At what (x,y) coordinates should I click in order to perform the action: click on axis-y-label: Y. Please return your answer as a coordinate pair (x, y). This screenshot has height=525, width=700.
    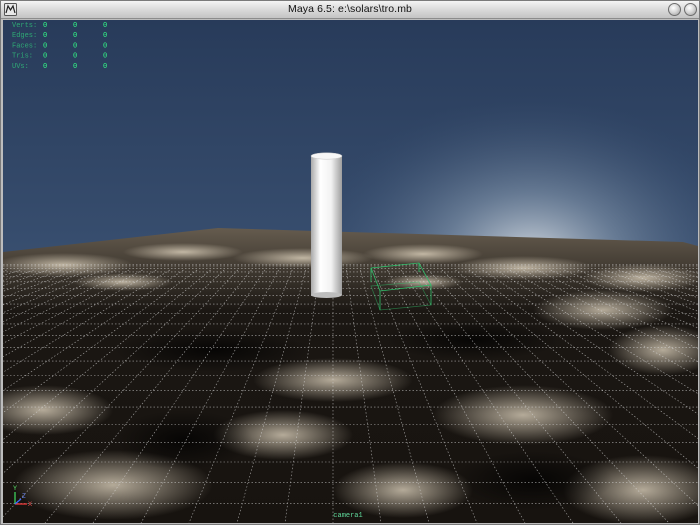
    Looking at the image, I should click on (15, 489).